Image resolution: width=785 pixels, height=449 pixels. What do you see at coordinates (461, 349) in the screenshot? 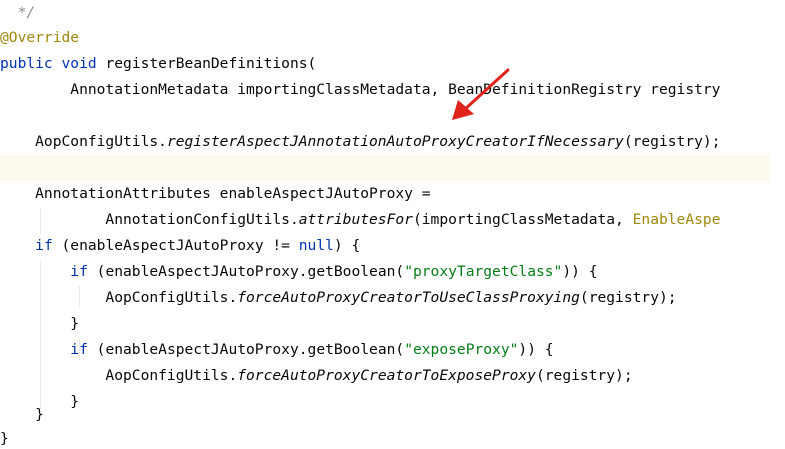
I see `string-literal: "exposeProxy"` at bounding box center [461, 349].